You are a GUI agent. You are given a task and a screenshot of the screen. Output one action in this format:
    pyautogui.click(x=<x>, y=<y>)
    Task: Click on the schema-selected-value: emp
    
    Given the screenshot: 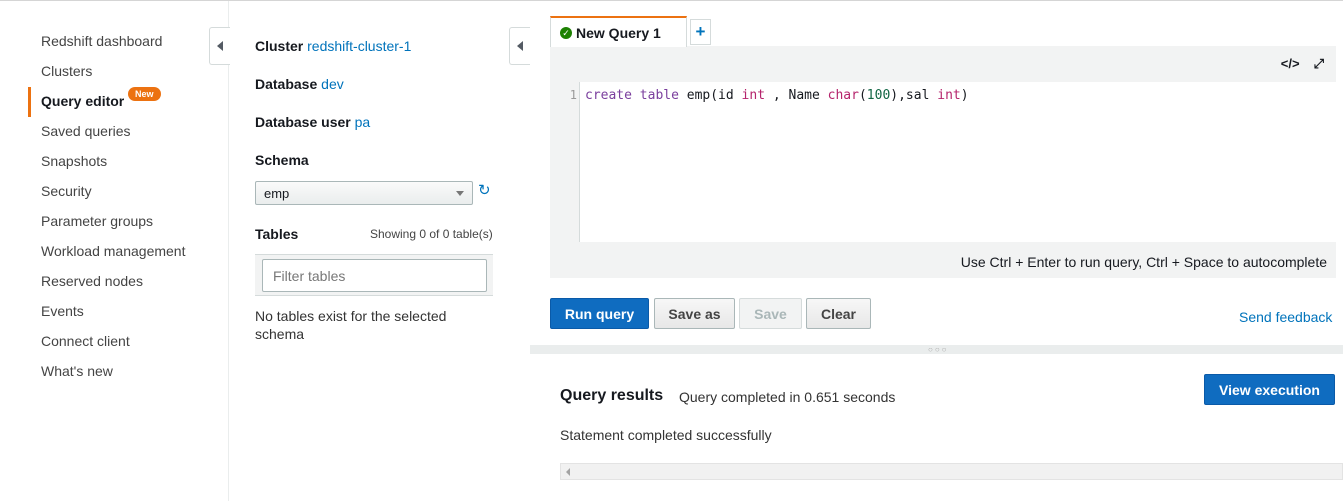 What is the action you would take?
    pyautogui.click(x=277, y=193)
    